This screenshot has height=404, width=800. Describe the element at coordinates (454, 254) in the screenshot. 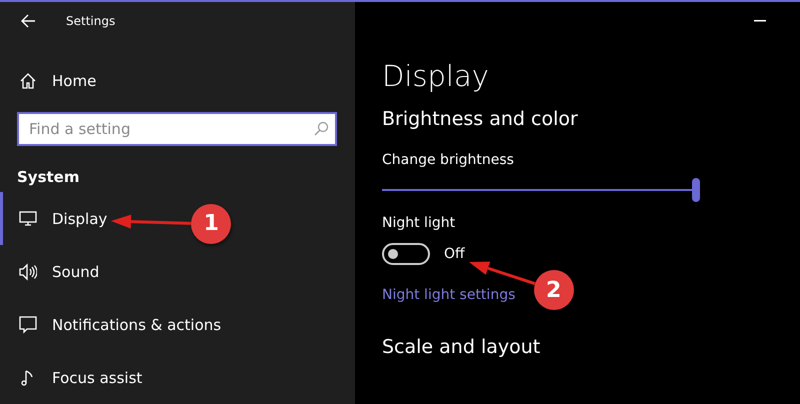

I see `toggle-state: Off` at that location.